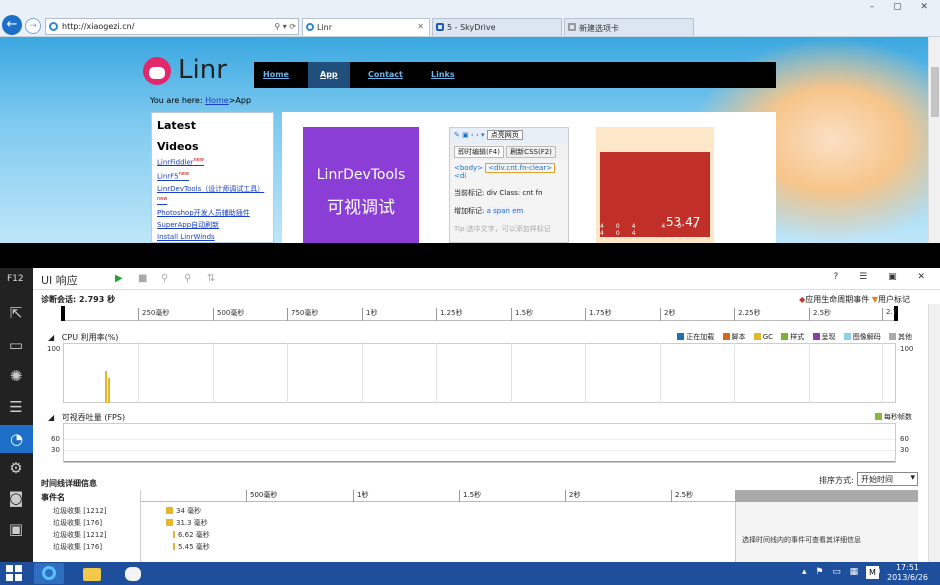 The height and width of the screenshot is (585, 940). Describe the element at coordinates (106, 387) in the screenshot. I see `cpu-gc-spike` at that location.